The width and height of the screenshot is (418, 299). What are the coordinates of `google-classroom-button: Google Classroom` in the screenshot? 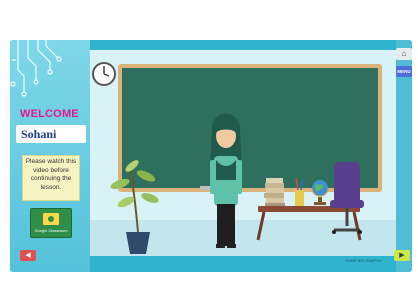 It's located at (51, 223).